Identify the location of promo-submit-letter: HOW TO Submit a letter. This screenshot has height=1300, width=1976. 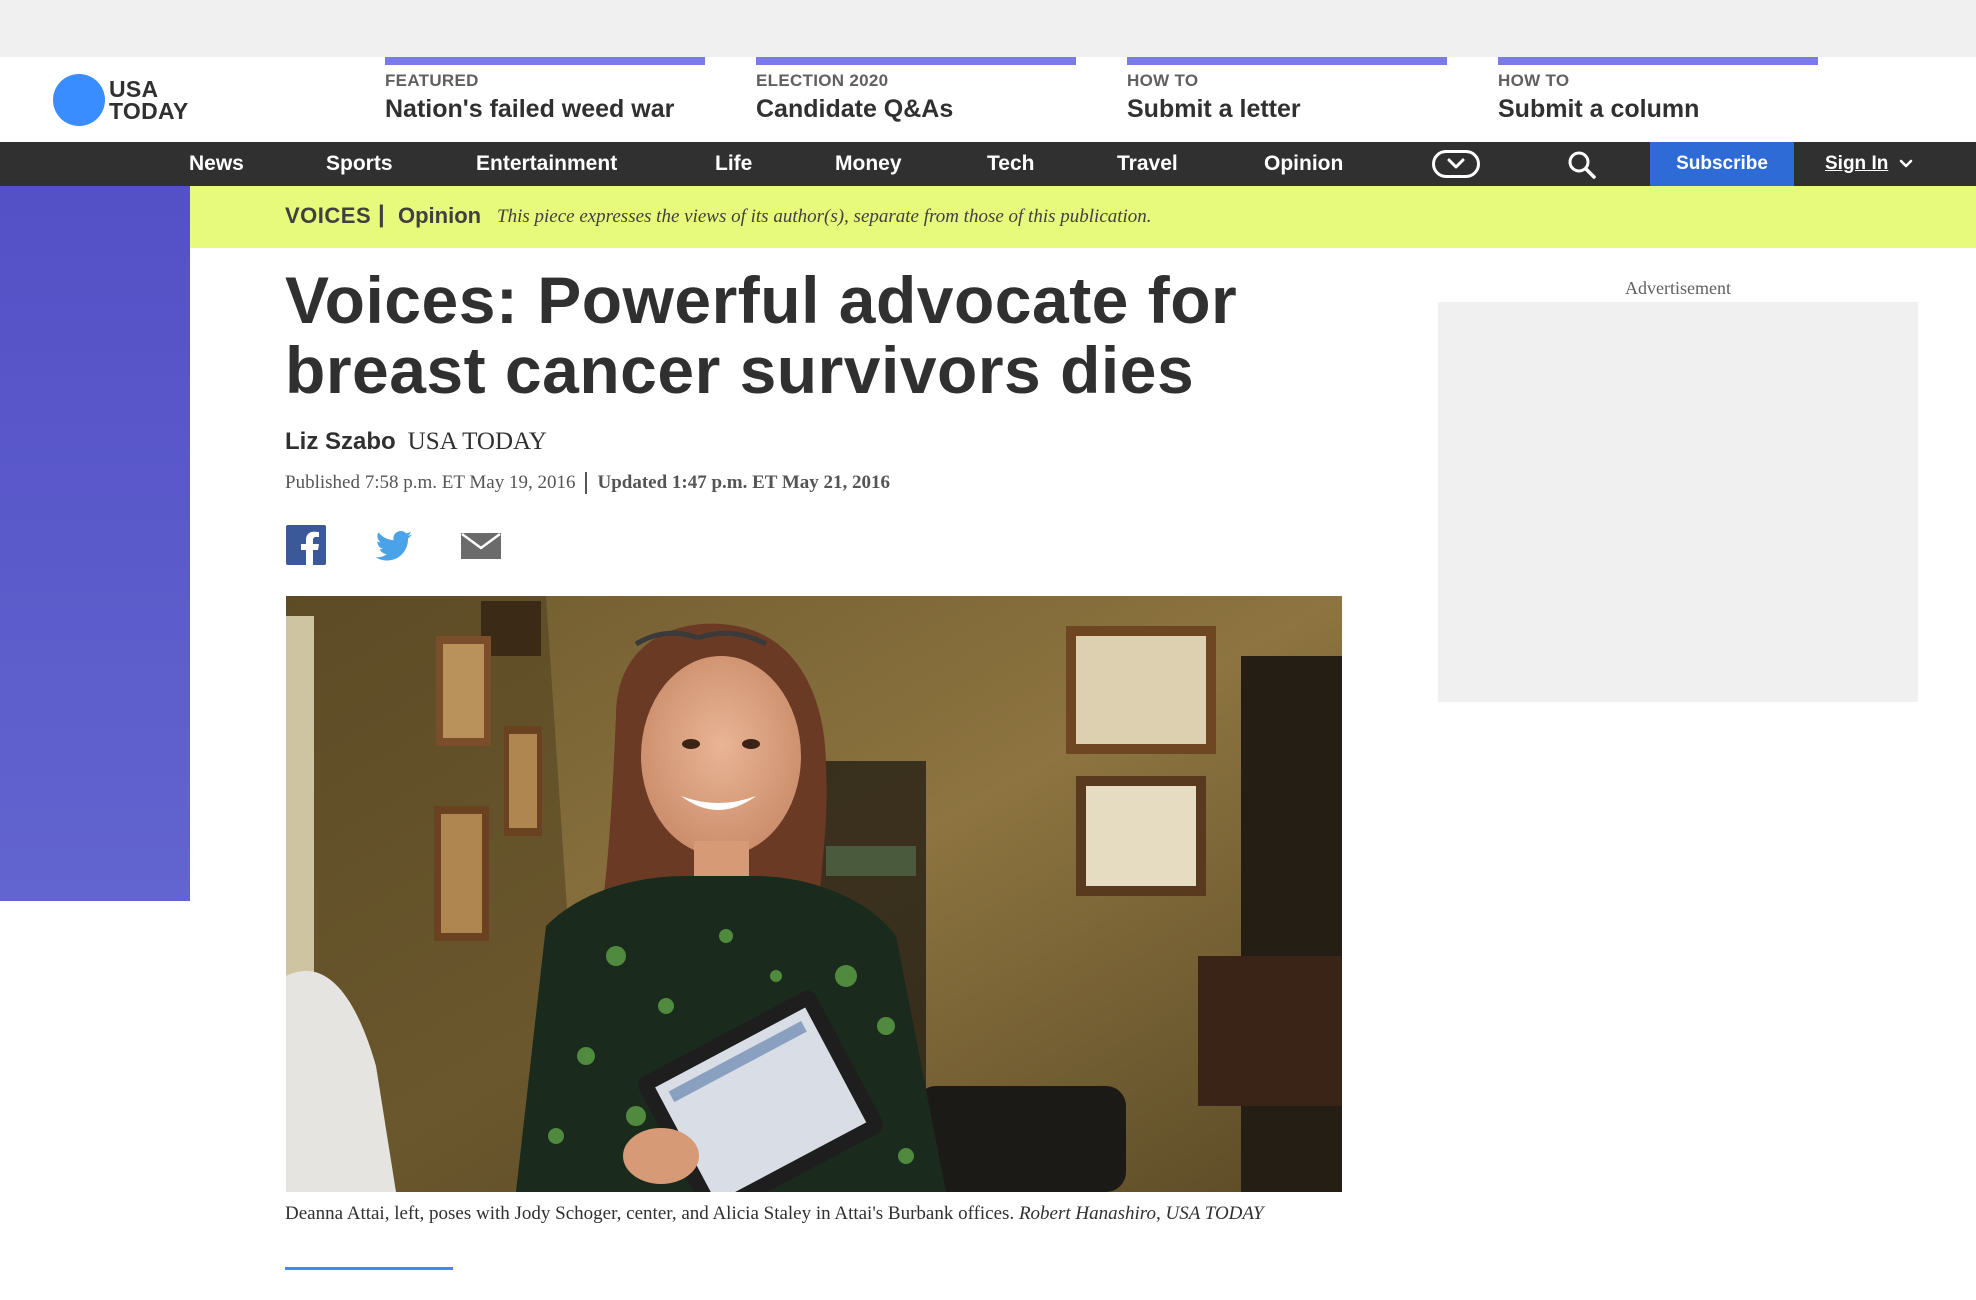
(1287, 99).